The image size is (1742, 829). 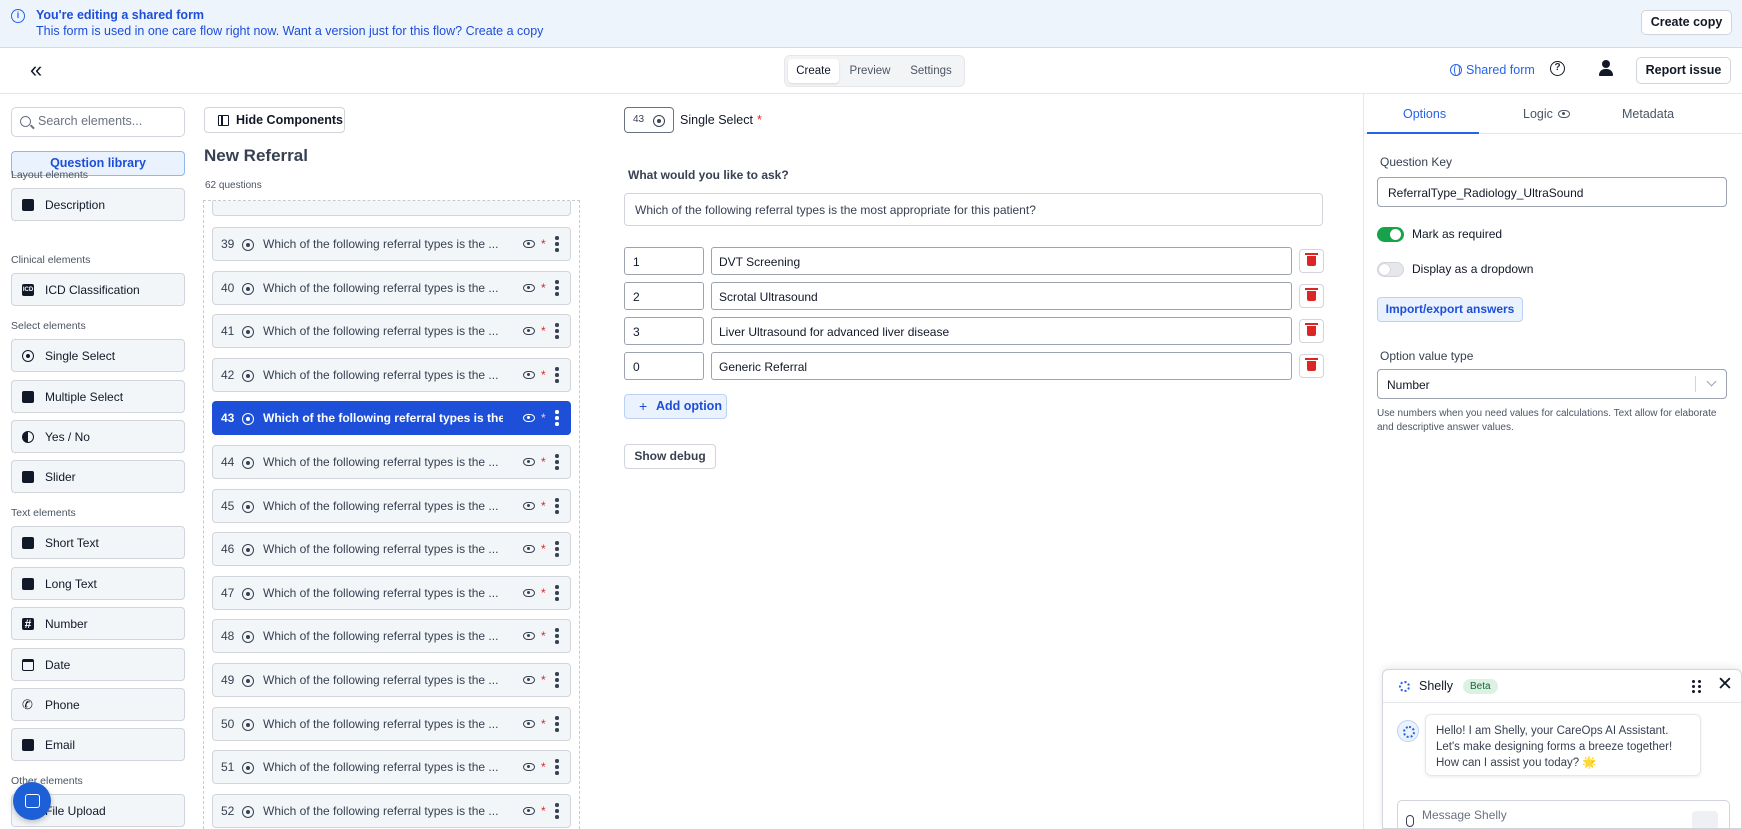 What do you see at coordinates (1473, 269) in the screenshot?
I see `dropdown-label: Display as a dropdown` at bounding box center [1473, 269].